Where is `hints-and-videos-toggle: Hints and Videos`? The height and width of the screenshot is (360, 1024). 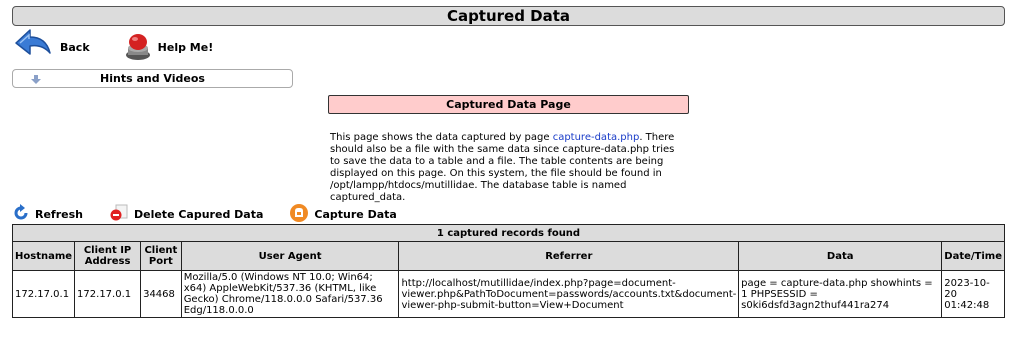 hints-and-videos-toggle: Hints and Videos is located at coordinates (152, 78).